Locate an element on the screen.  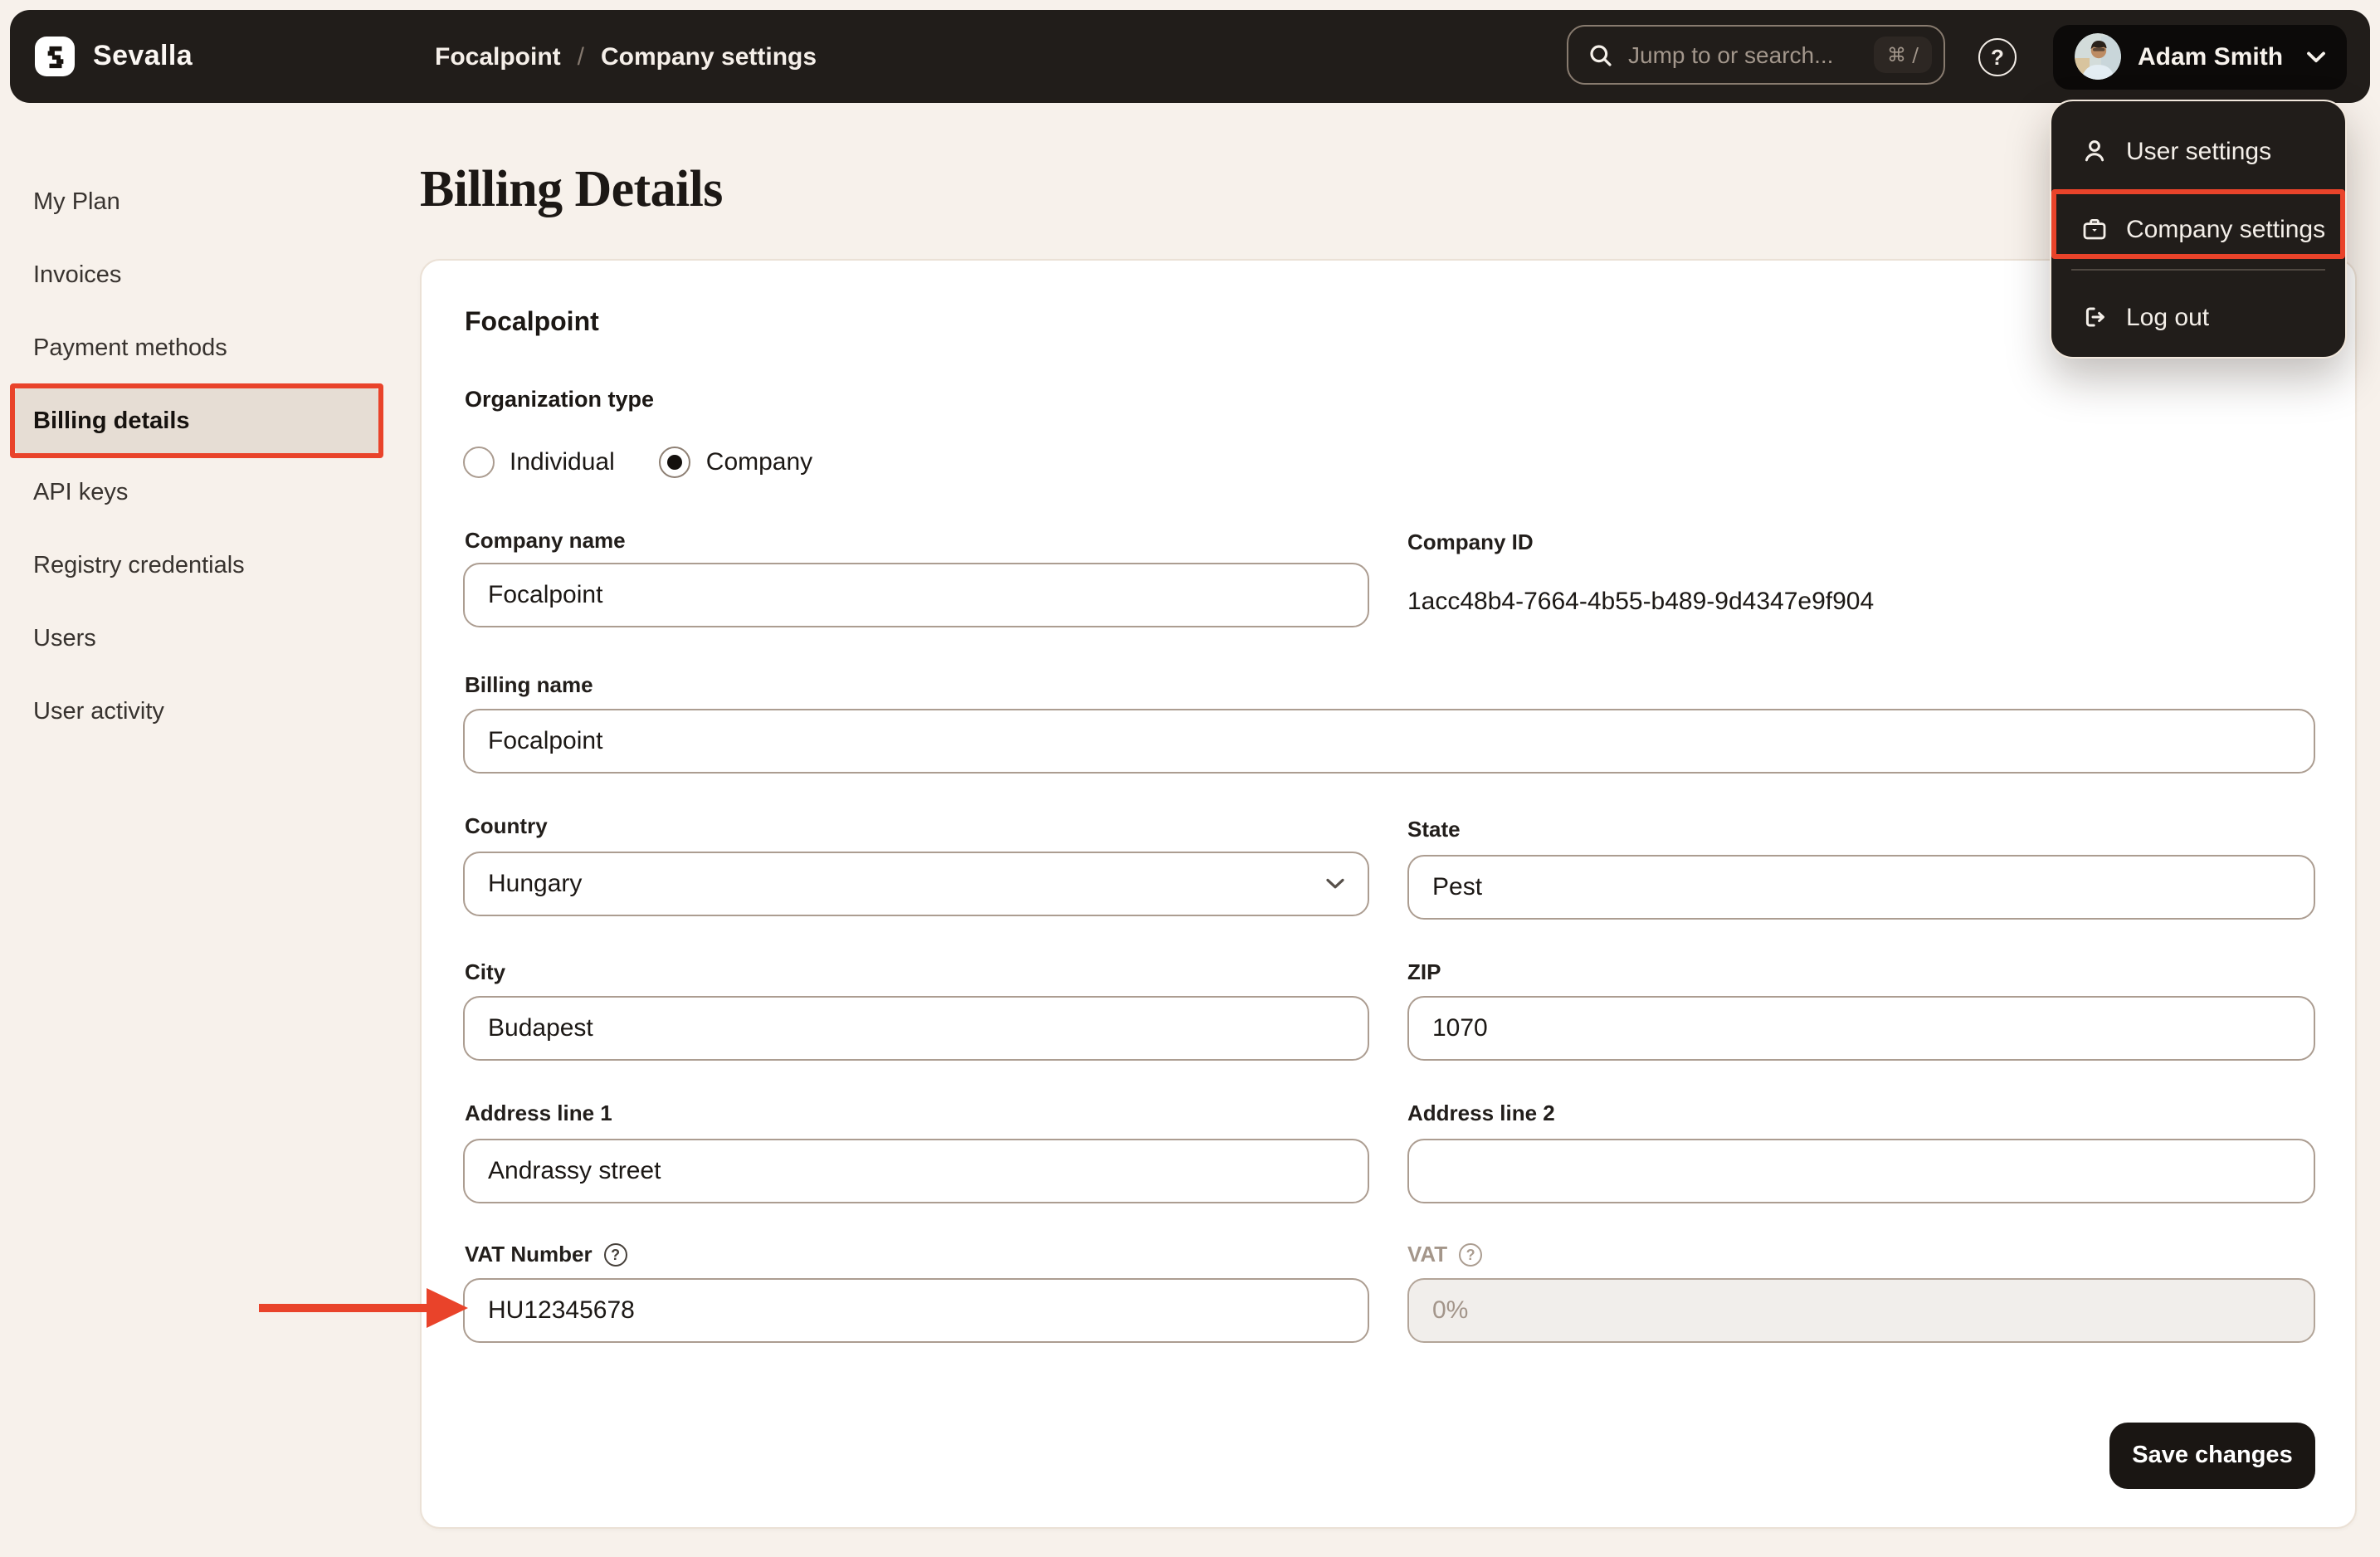
brand-name: Sevalla is located at coordinates (143, 55).